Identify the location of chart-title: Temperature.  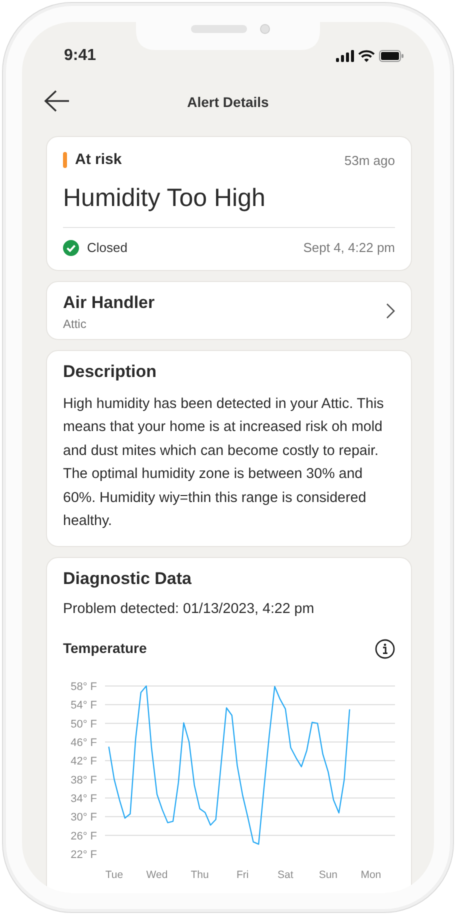
(105, 648).